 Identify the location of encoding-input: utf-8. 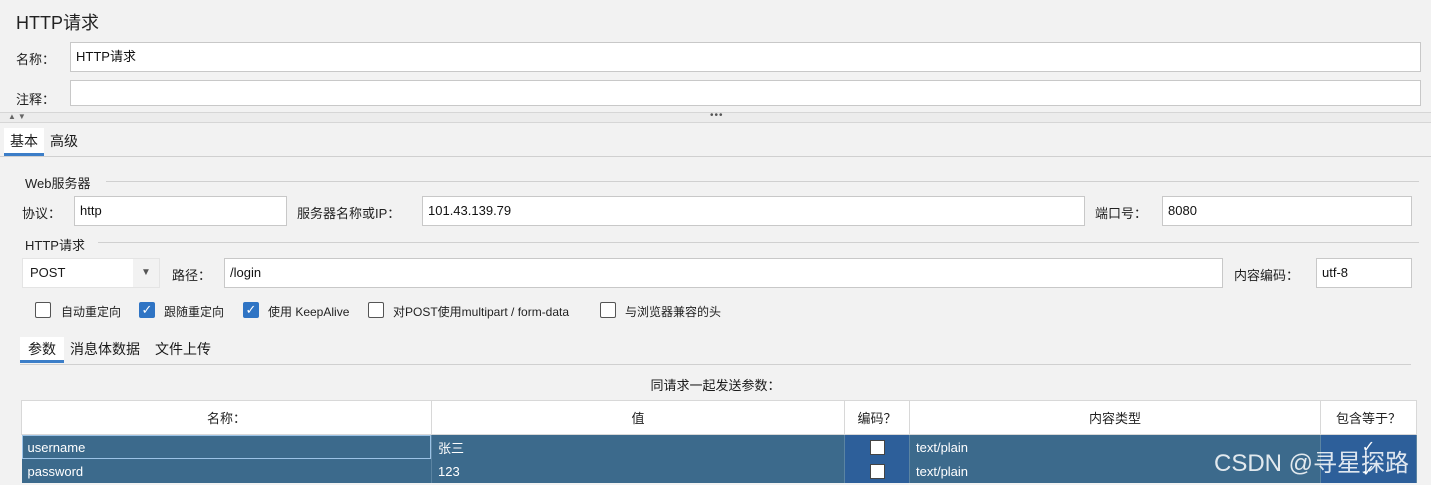
(1364, 273).